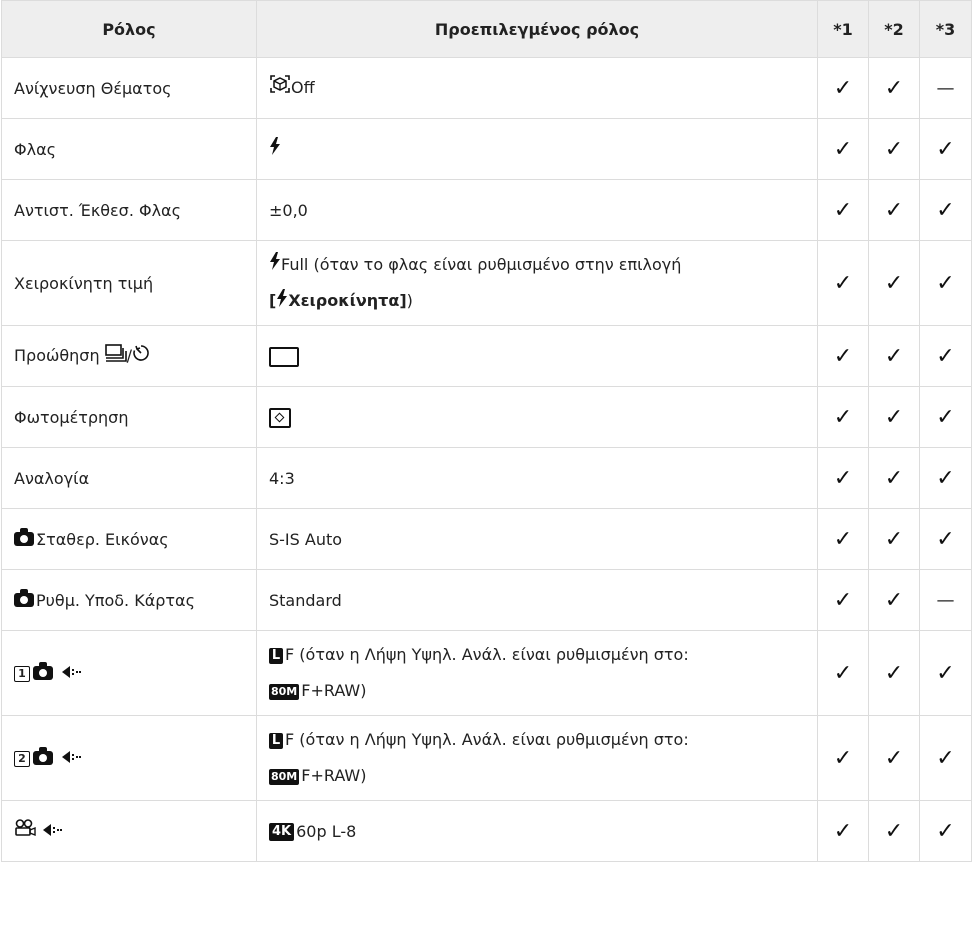 The image size is (973, 927). What do you see at coordinates (843, 29) in the screenshot?
I see `header-col-1: *1` at bounding box center [843, 29].